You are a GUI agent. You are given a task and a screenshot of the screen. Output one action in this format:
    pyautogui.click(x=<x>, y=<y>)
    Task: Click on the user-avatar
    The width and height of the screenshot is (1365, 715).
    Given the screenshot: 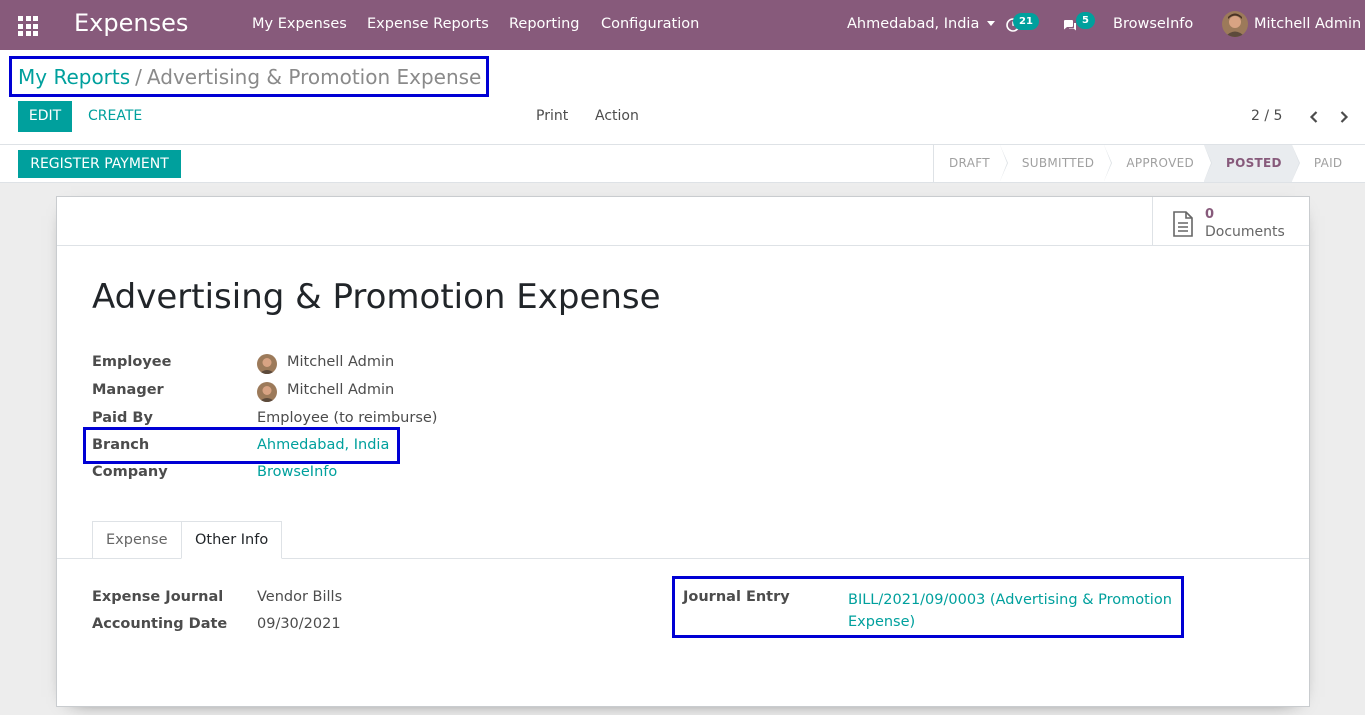 What is the action you would take?
    pyautogui.click(x=1235, y=24)
    